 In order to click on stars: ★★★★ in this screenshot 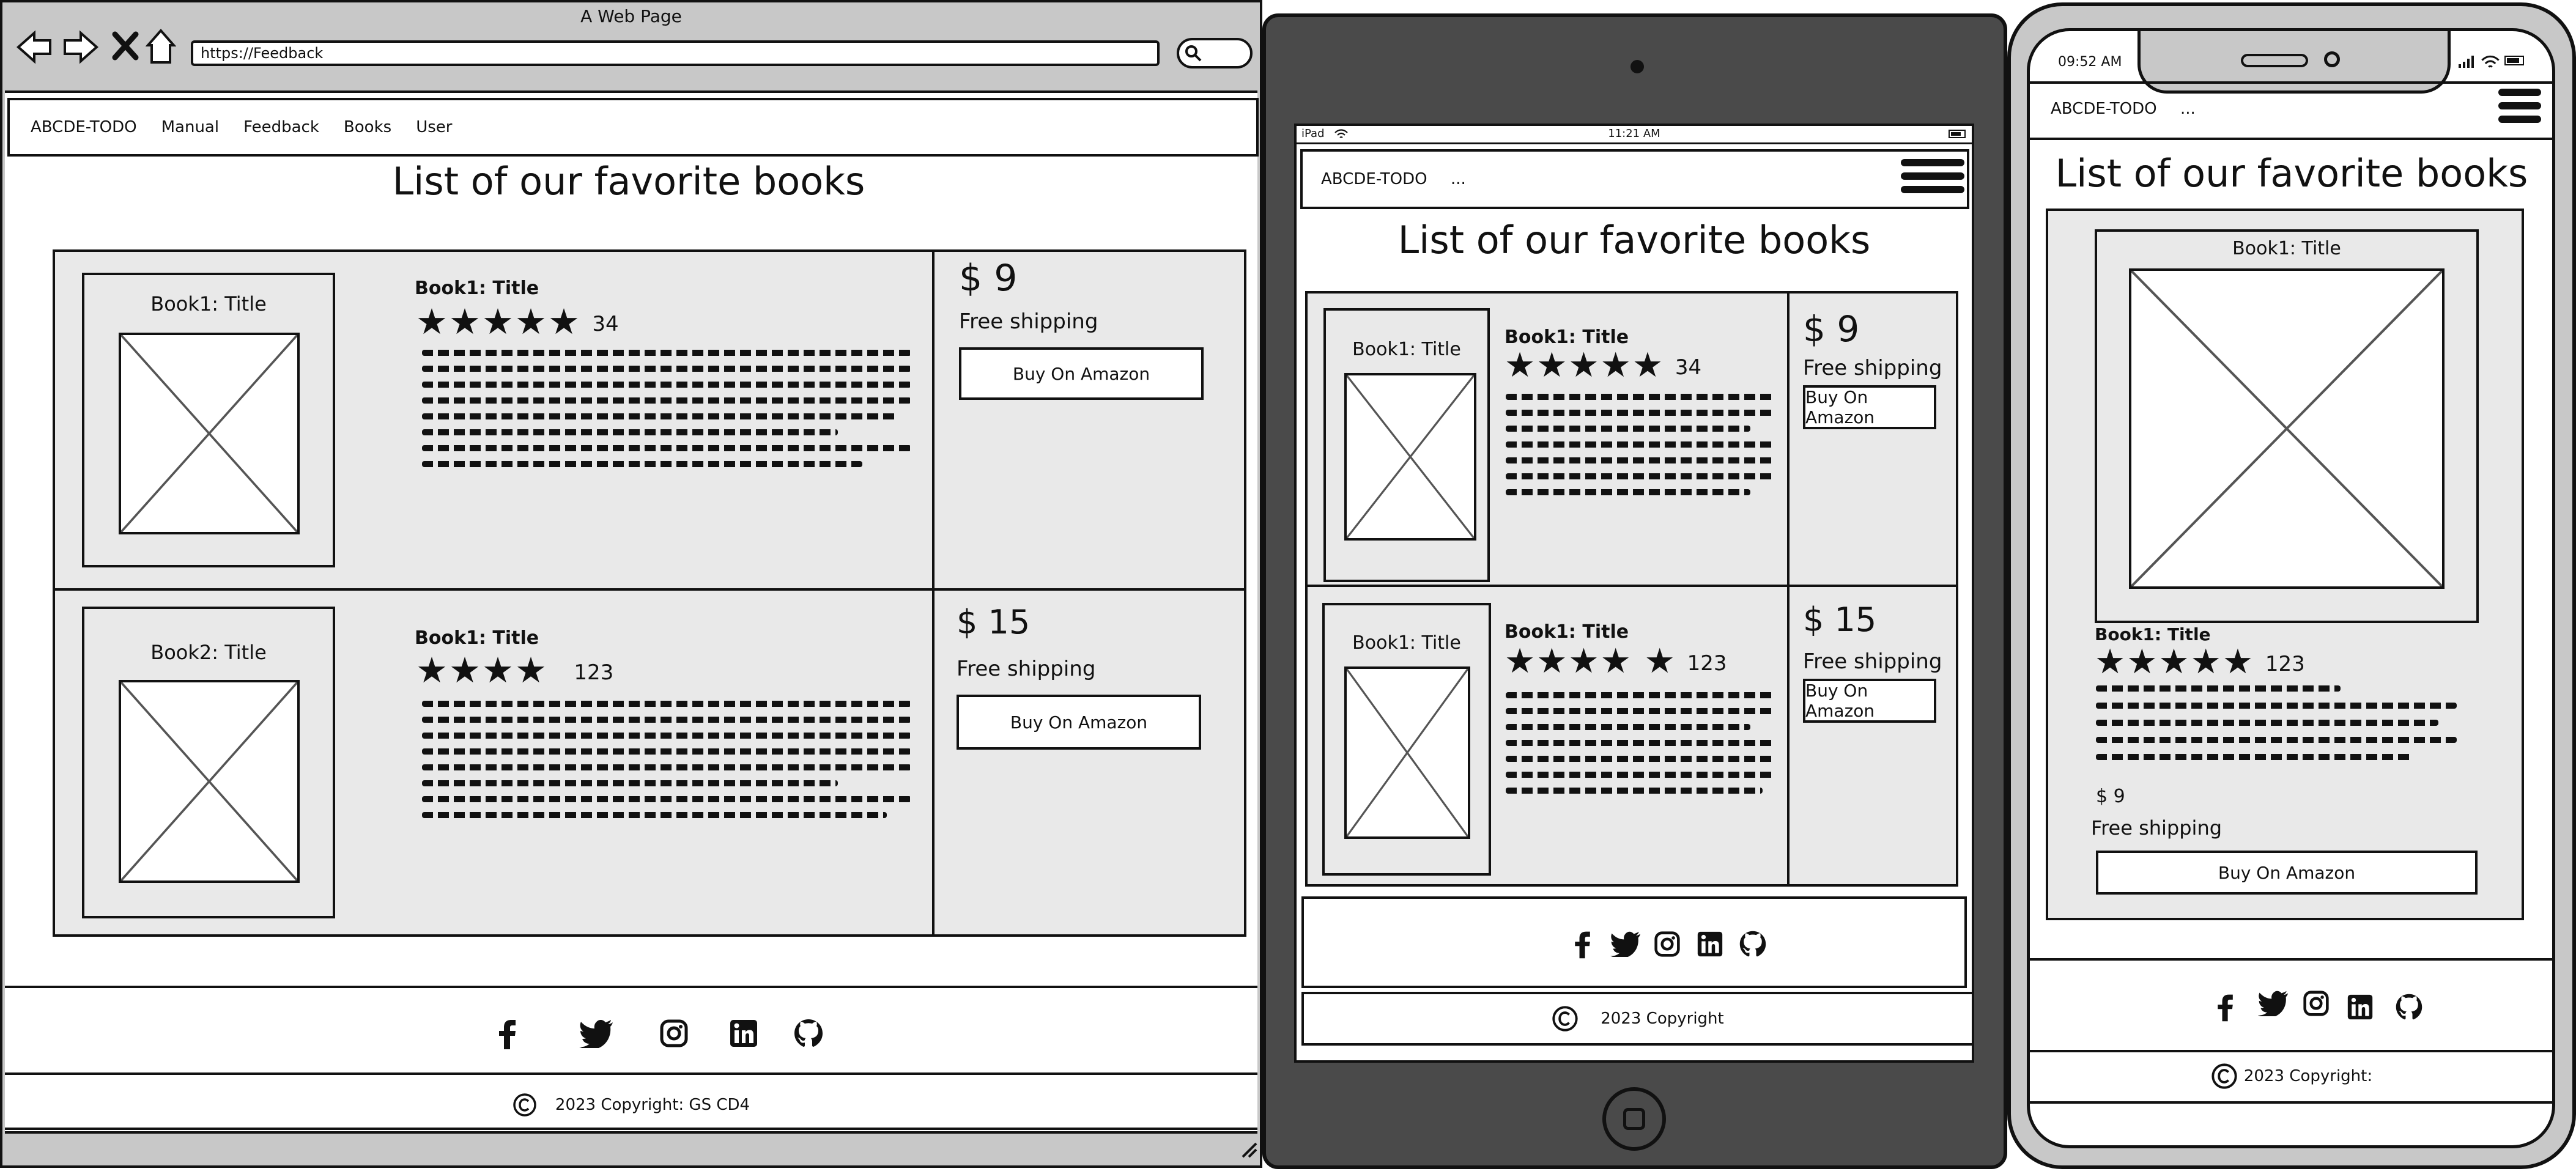, I will do `click(482, 670)`.